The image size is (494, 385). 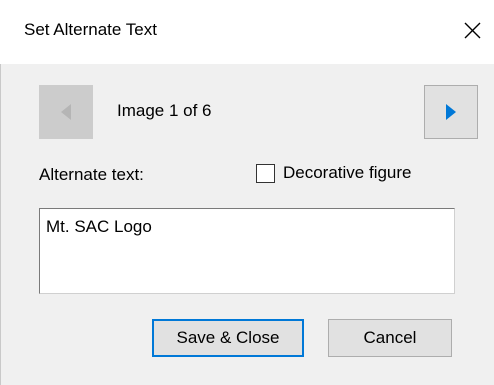 I want to click on cancel-button: Cancel, so click(x=390, y=338).